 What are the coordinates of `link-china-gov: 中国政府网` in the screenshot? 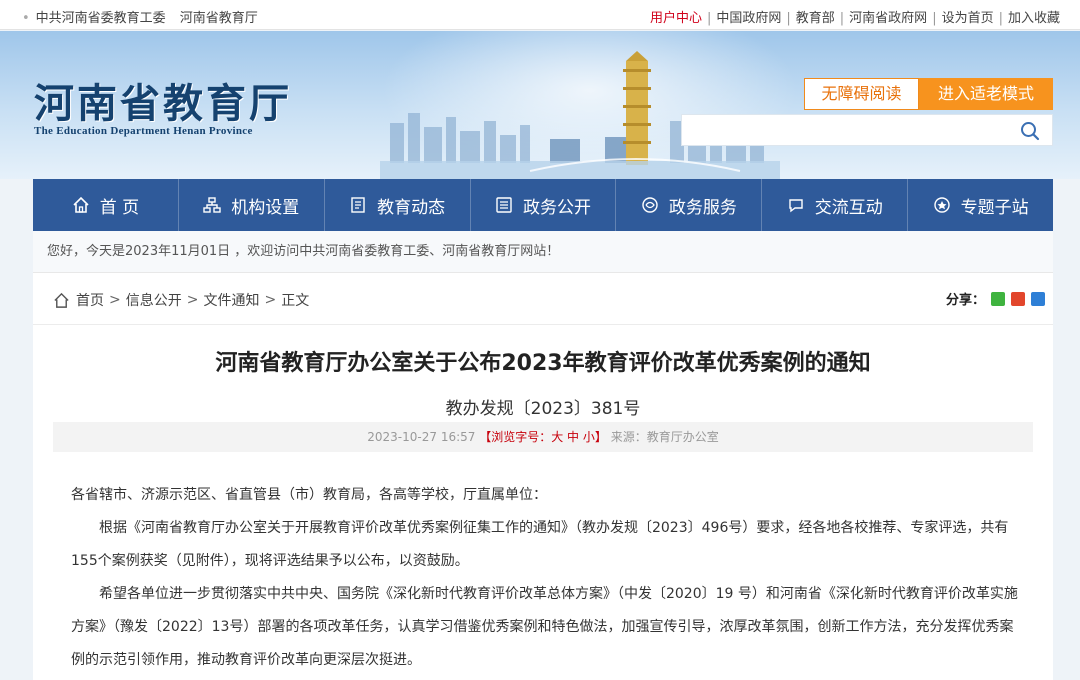 It's located at (748, 18).